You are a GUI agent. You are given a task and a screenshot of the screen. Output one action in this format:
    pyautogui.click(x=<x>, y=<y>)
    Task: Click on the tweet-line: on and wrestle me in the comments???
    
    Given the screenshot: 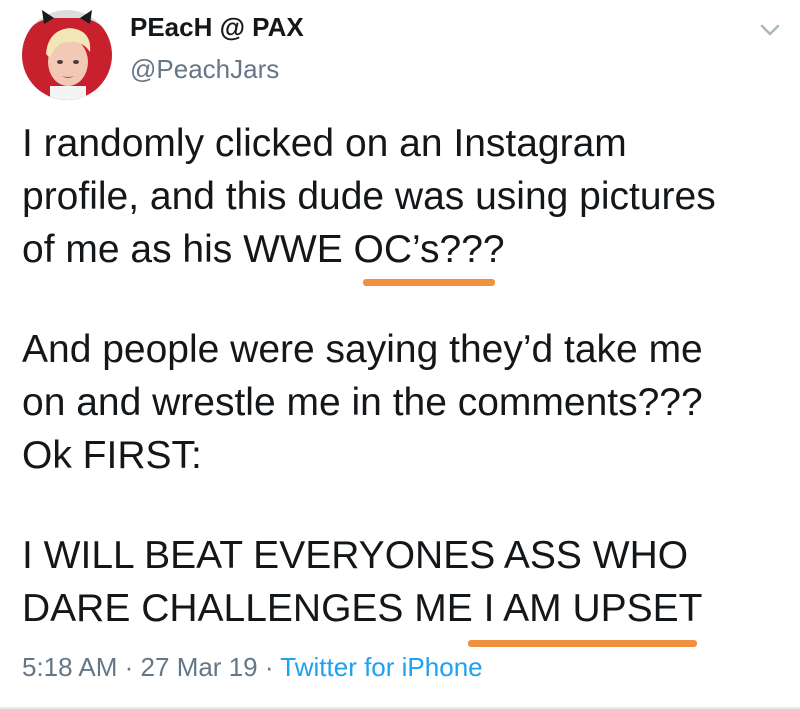 What is the action you would take?
    pyautogui.click(x=362, y=402)
    